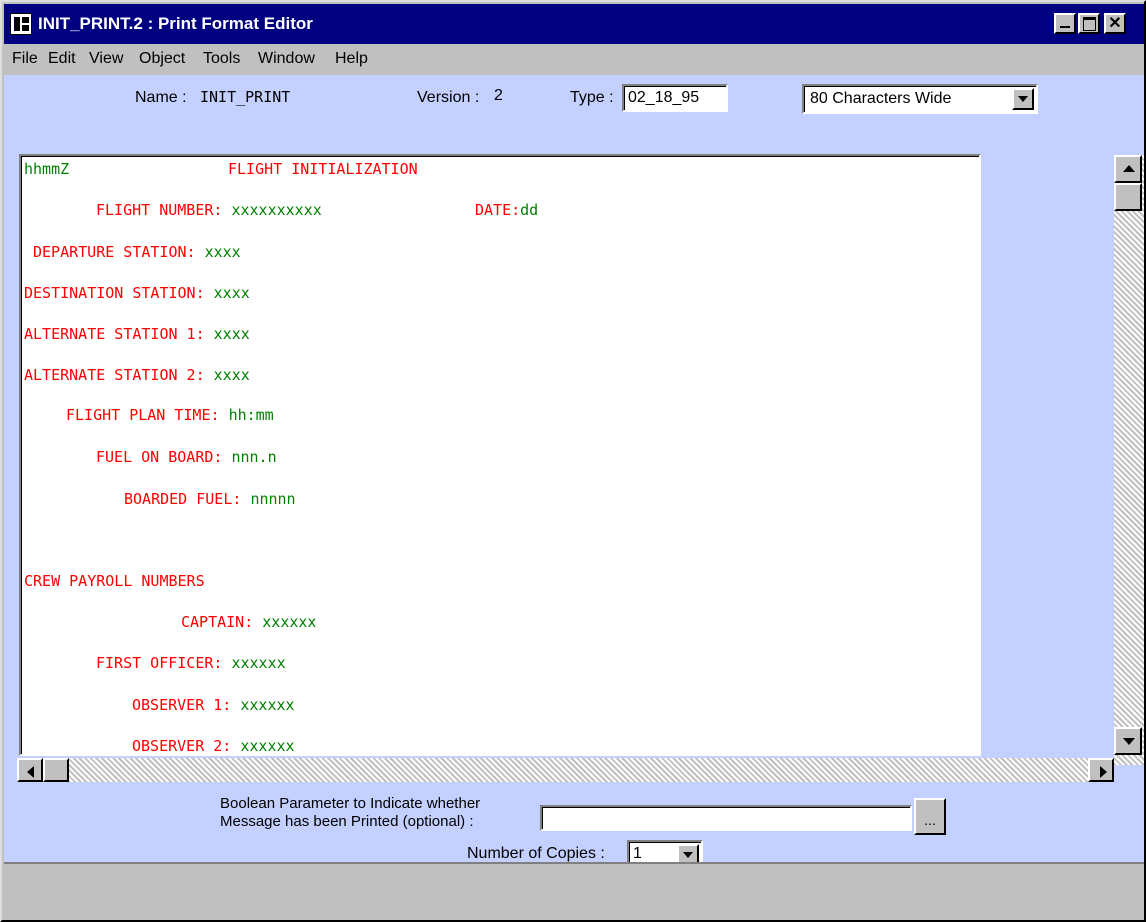 This screenshot has width=1146, height=922. What do you see at coordinates (106, 59) in the screenshot?
I see `menu-view: View` at bounding box center [106, 59].